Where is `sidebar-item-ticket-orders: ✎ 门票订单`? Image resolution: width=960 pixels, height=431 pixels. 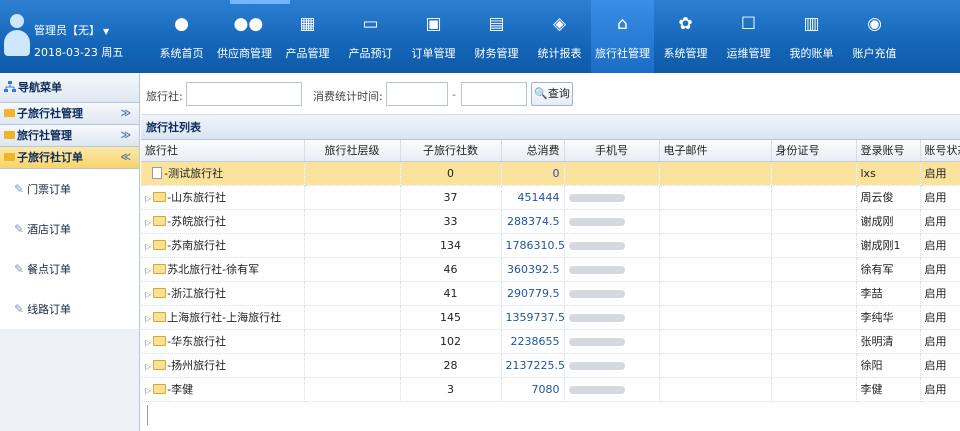
sidebar-item-ticket-orders: ✎ 门票订单 is located at coordinates (69, 189).